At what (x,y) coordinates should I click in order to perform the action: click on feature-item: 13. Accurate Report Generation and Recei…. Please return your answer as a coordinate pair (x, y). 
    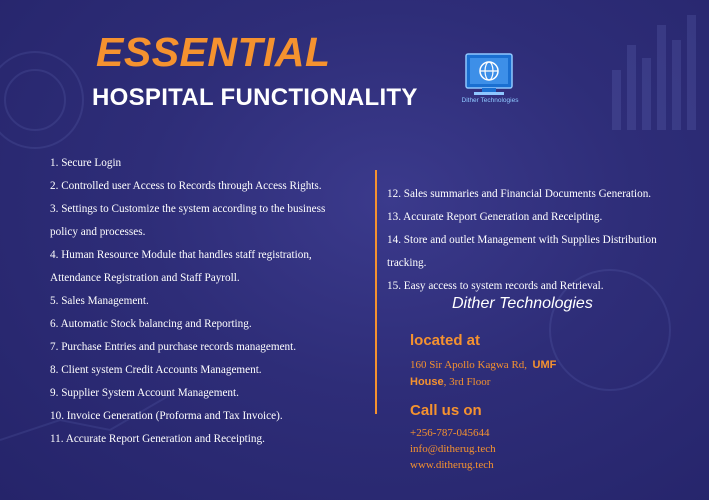
    Looking at the image, I should click on (495, 217).